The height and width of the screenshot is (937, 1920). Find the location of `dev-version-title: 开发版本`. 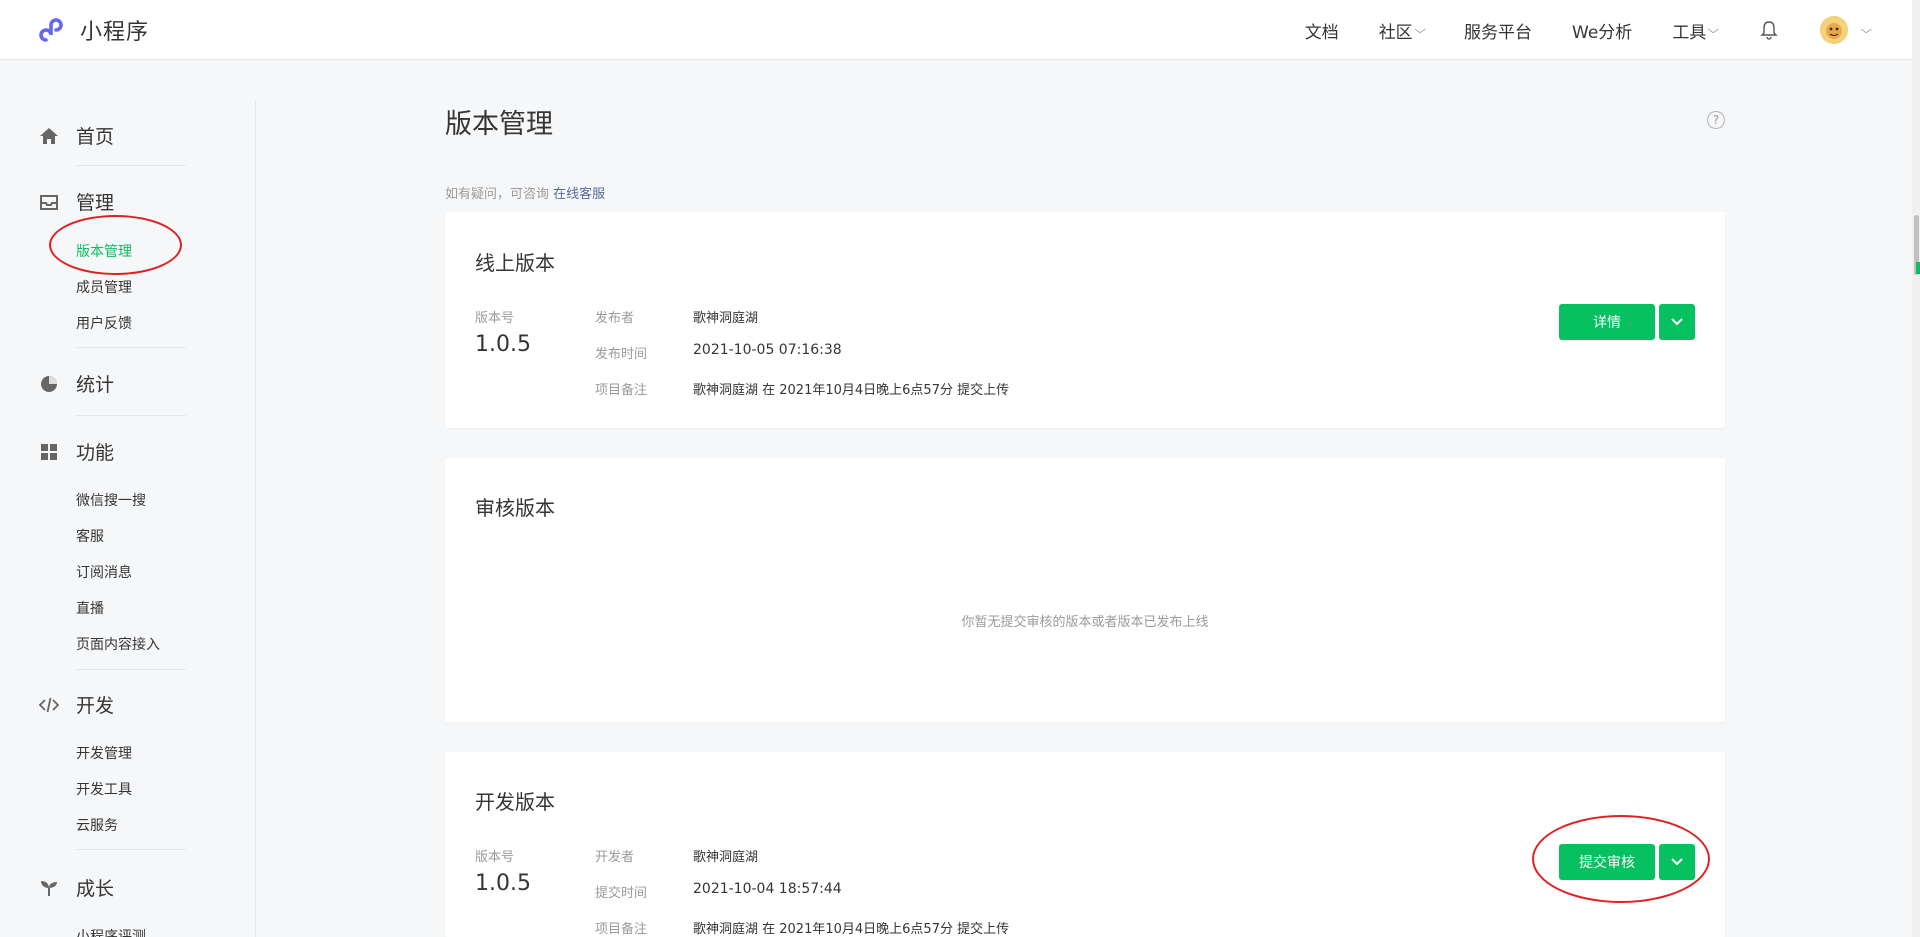

dev-version-title: 开发版本 is located at coordinates (515, 802).